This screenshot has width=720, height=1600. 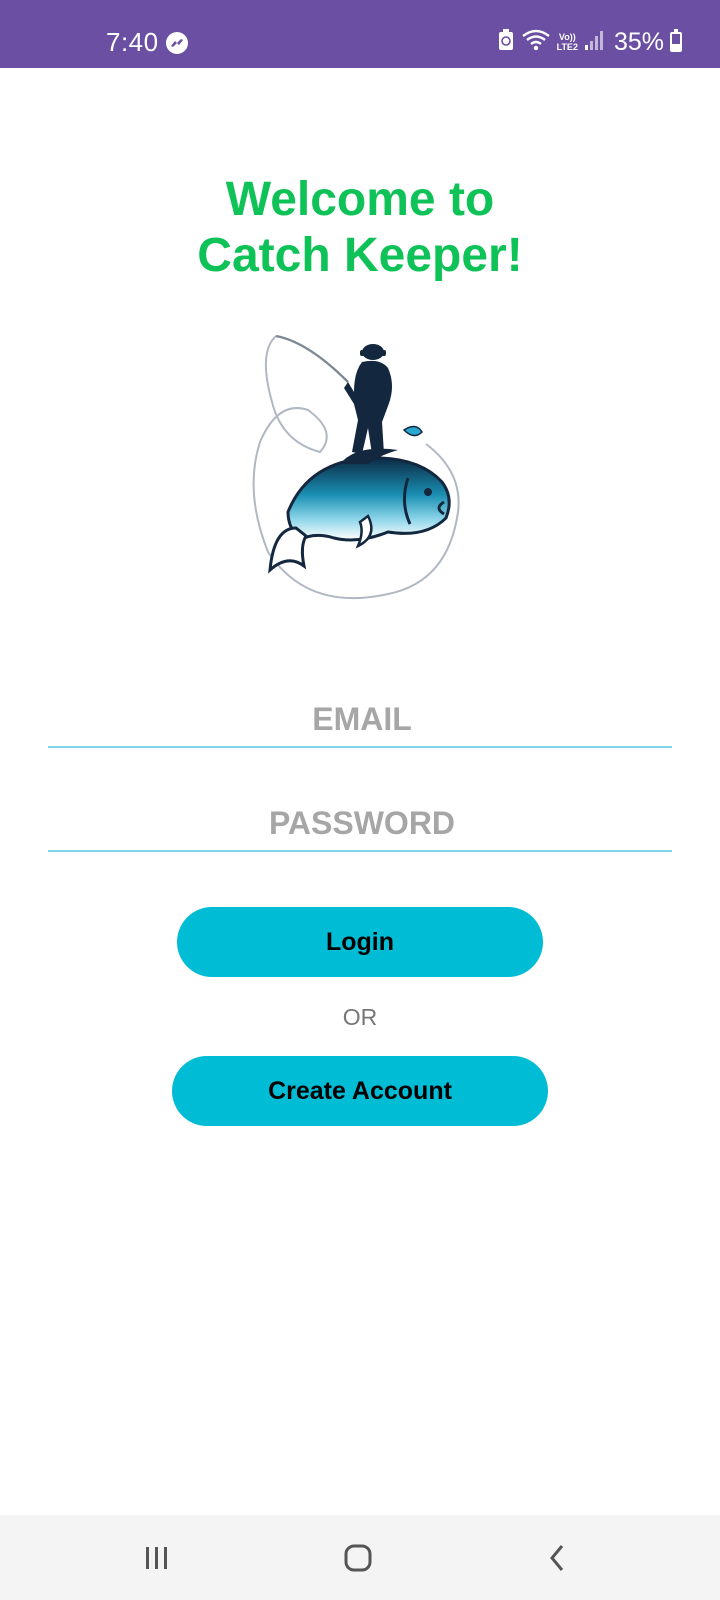 What do you see at coordinates (567, 37) in the screenshot?
I see `network-label-top: Vo))` at bounding box center [567, 37].